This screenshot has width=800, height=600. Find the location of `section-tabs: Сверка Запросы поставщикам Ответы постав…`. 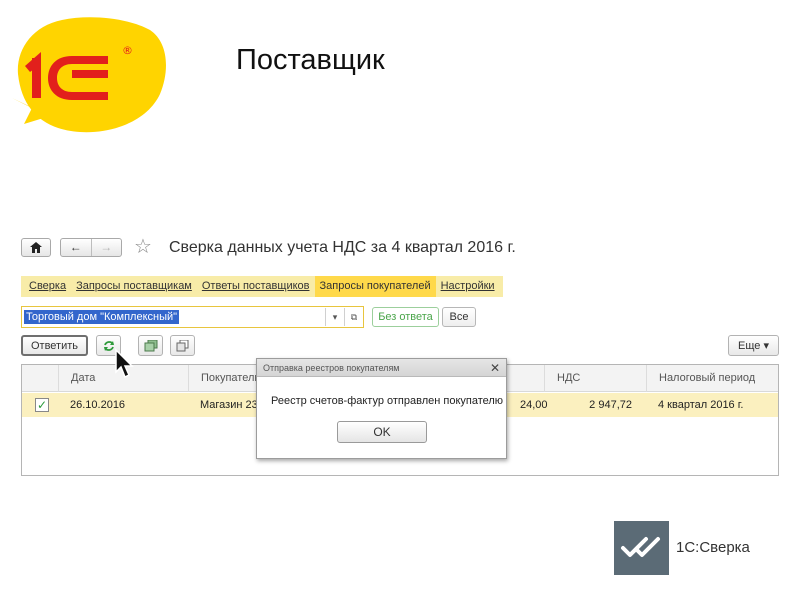

section-tabs: Сверка Запросы поставщикам Ответы постав… is located at coordinates (262, 286).